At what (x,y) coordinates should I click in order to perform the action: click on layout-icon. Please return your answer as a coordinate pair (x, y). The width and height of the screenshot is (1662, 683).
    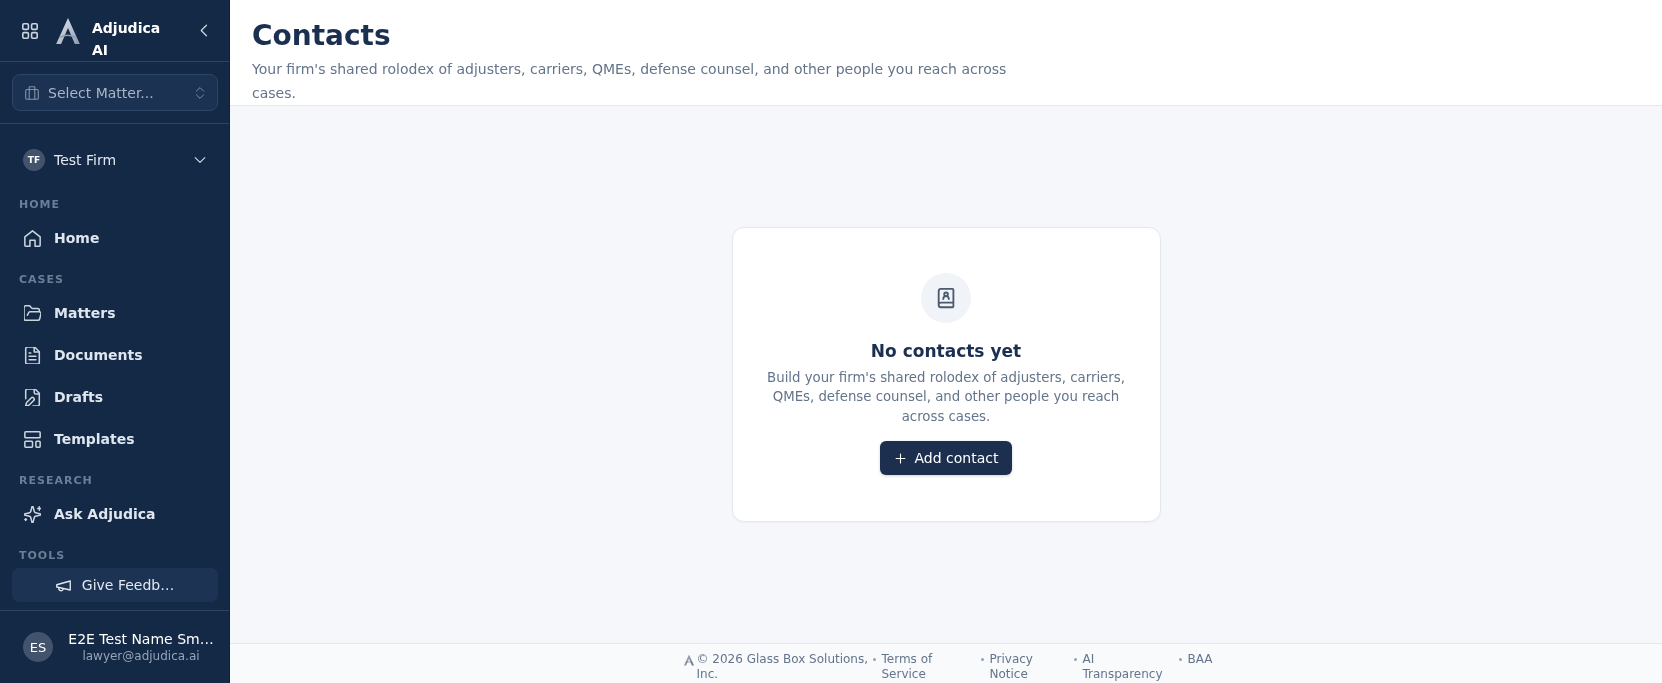
    Looking at the image, I should click on (32, 439).